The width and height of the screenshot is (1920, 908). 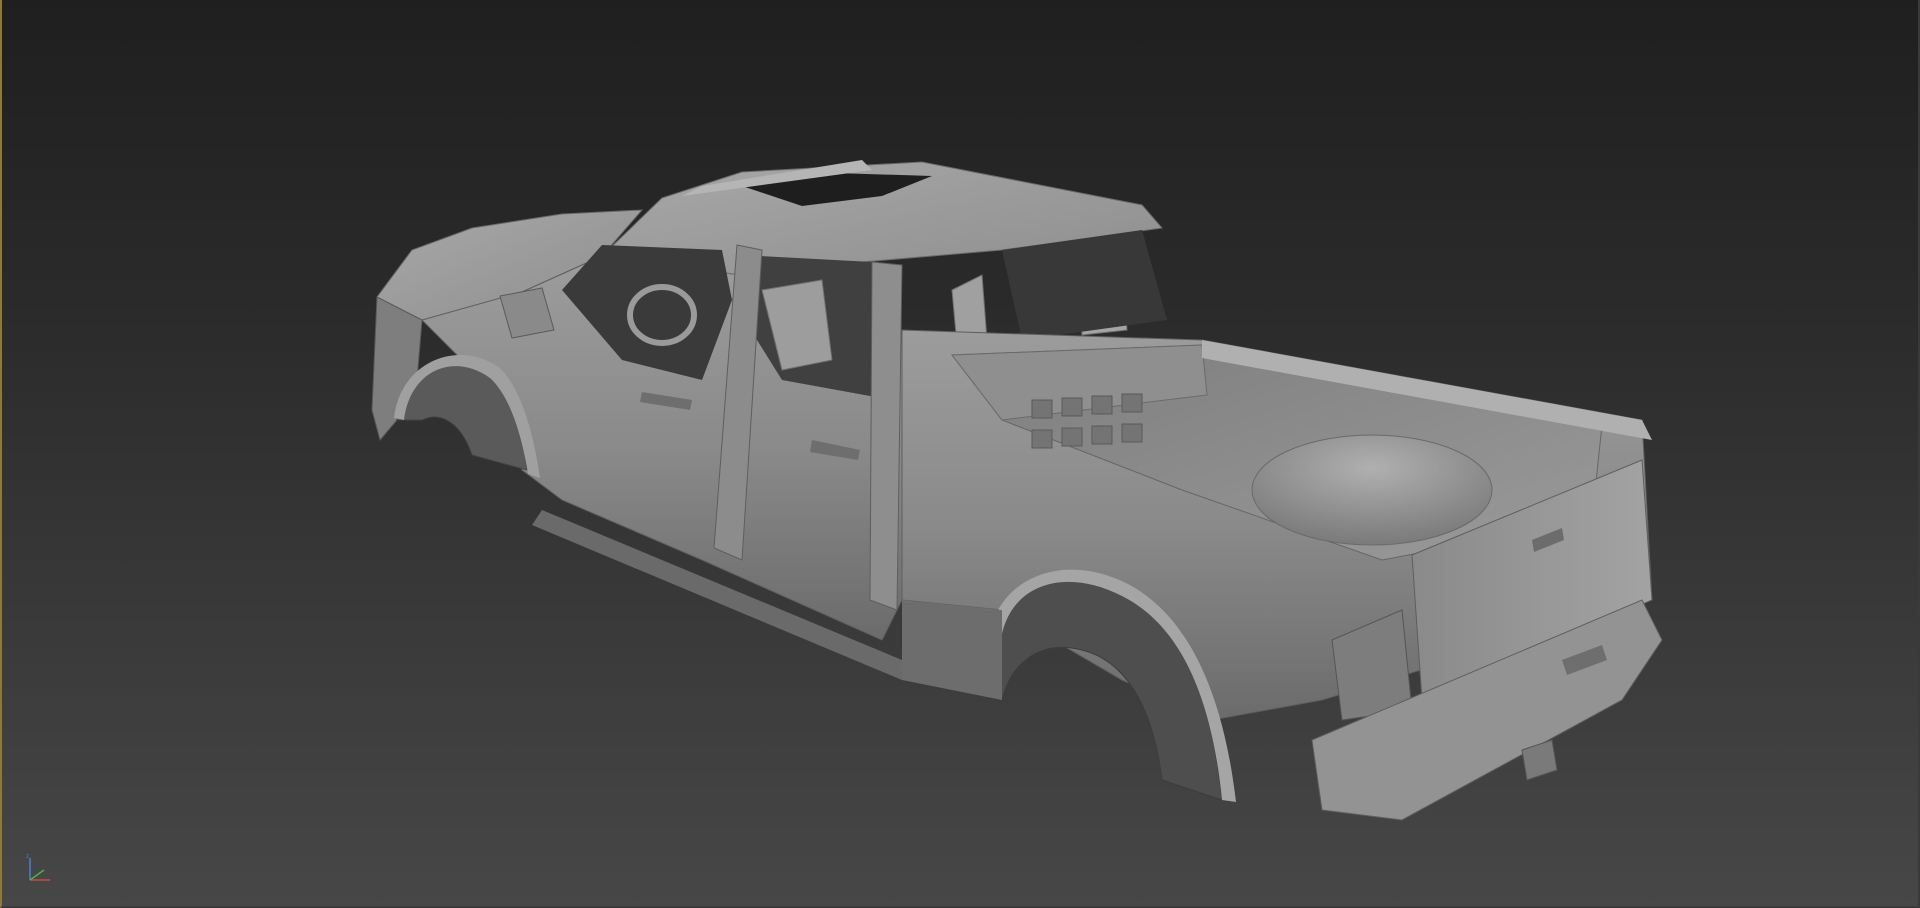 What do you see at coordinates (1084, 285) in the screenshot?
I see `rear-cab-glass` at bounding box center [1084, 285].